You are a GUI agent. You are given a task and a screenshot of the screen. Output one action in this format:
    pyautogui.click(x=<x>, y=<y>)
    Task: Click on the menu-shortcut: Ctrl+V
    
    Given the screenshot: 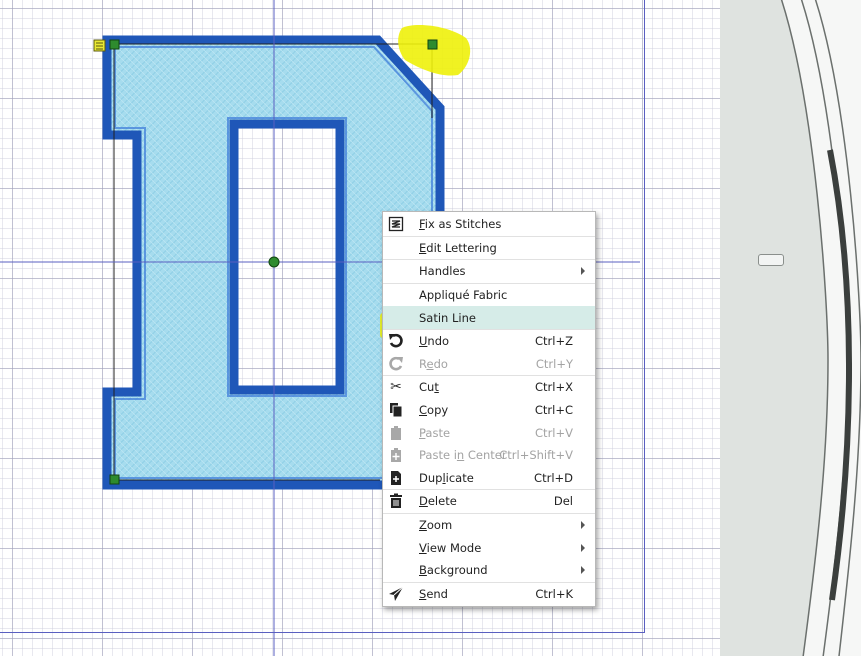 What is the action you would take?
    pyautogui.click(x=554, y=432)
    